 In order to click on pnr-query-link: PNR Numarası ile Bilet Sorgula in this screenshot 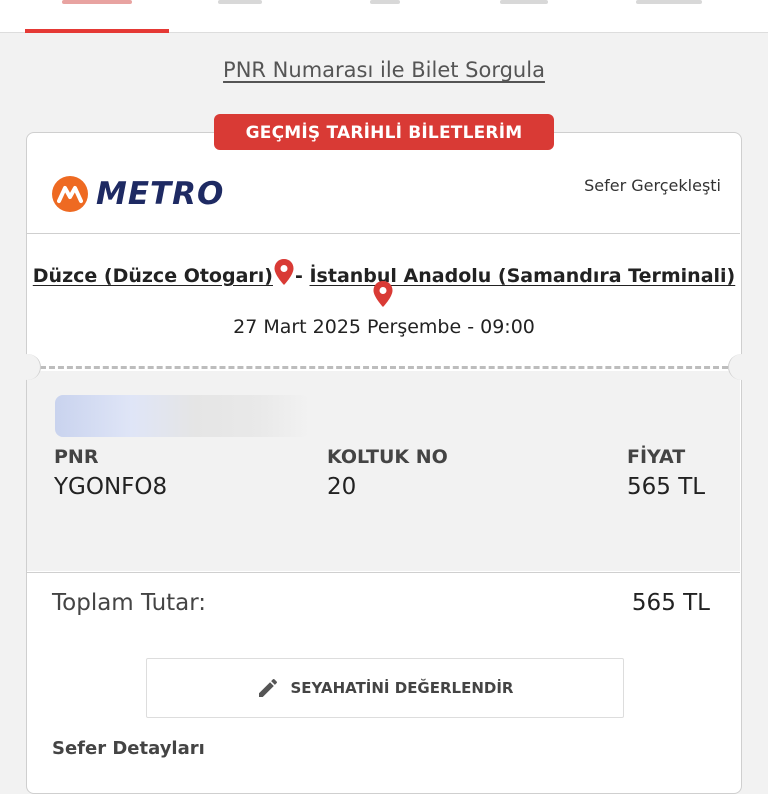, I will do `click(384, 70)`.